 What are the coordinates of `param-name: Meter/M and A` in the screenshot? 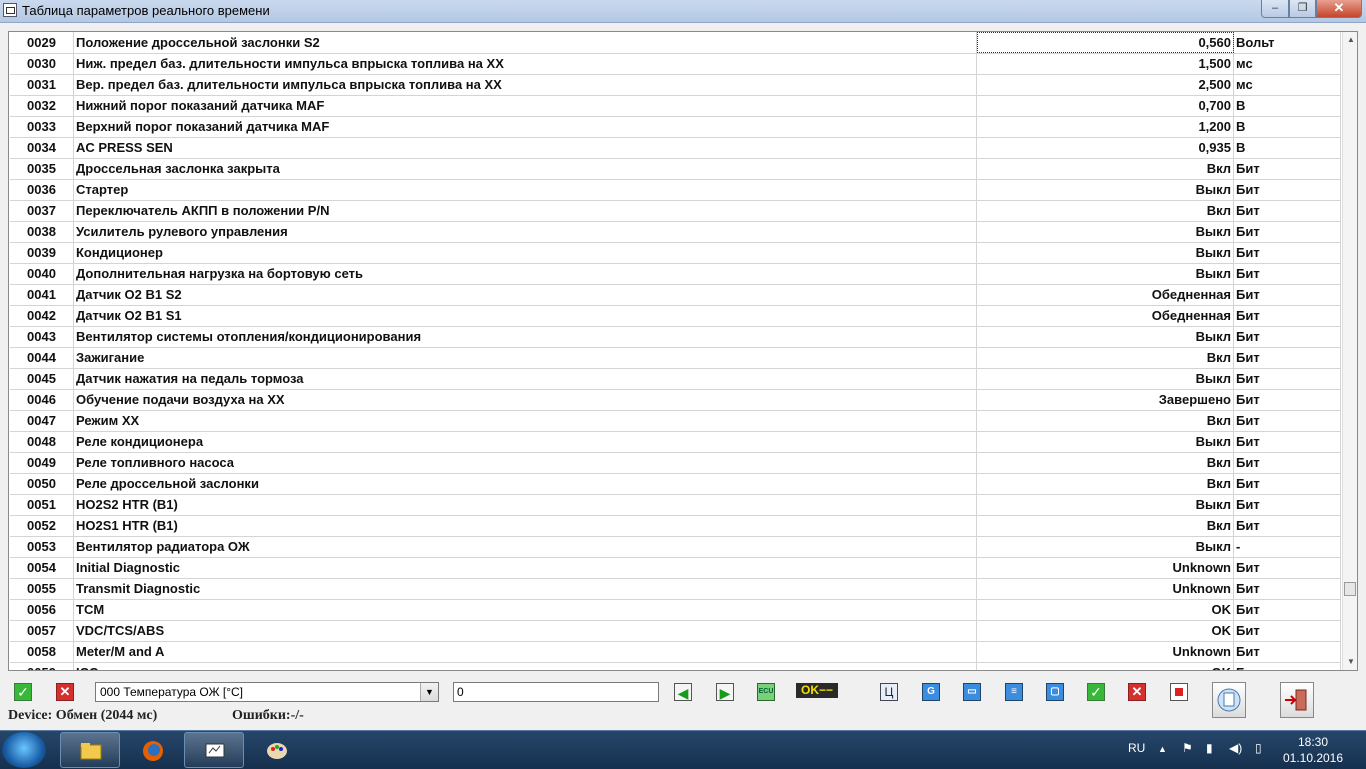 It's located at (525, 651).